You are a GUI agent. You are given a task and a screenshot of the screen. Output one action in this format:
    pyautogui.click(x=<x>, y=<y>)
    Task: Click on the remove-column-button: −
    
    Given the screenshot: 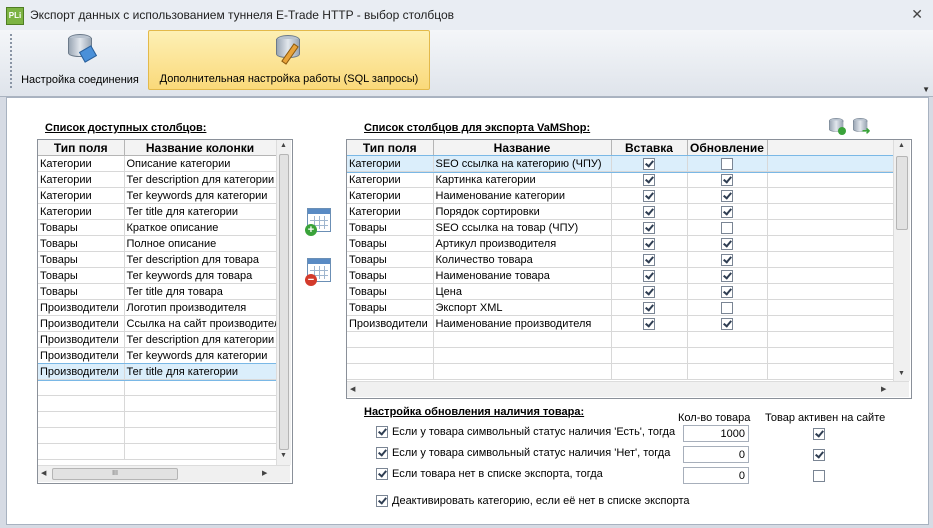 What is the action you would take?
    pyautogui.click(x=319, y=271)
    